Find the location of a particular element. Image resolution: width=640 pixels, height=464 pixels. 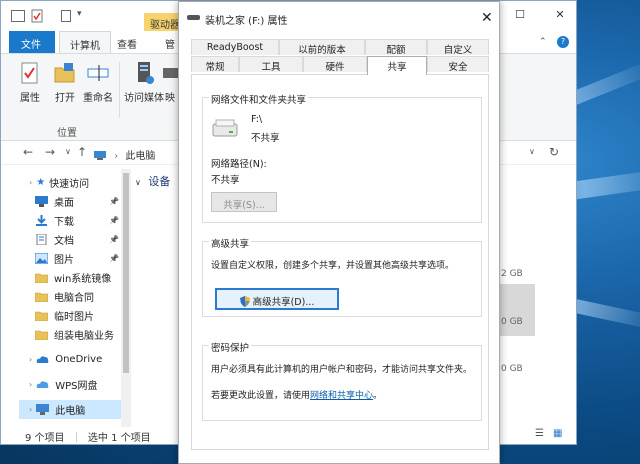

sidebar-item-label: 组装电脑业务 is located at coordinates (84, 336).